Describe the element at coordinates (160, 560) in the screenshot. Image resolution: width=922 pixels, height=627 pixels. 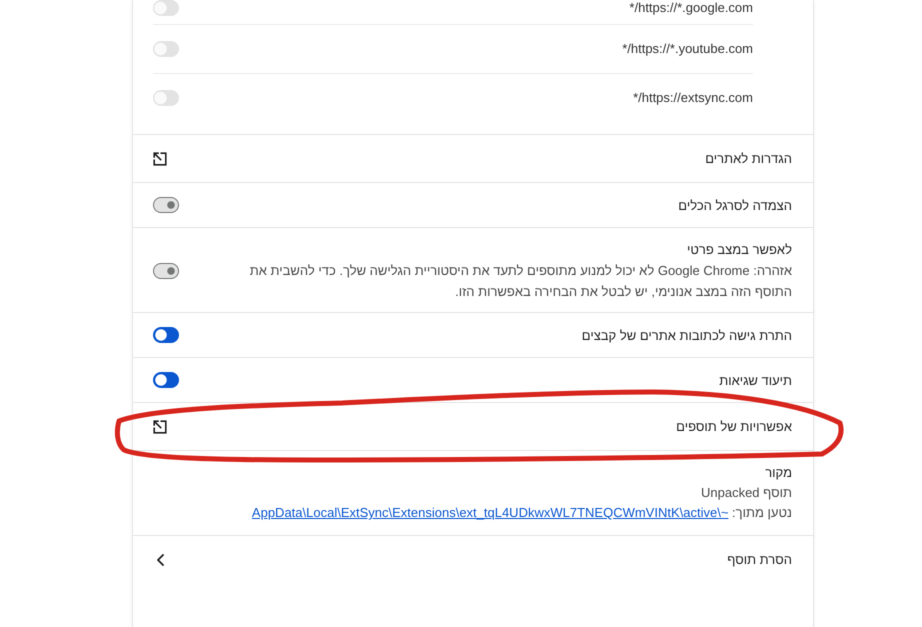
I see `chevron-icon` at that location.